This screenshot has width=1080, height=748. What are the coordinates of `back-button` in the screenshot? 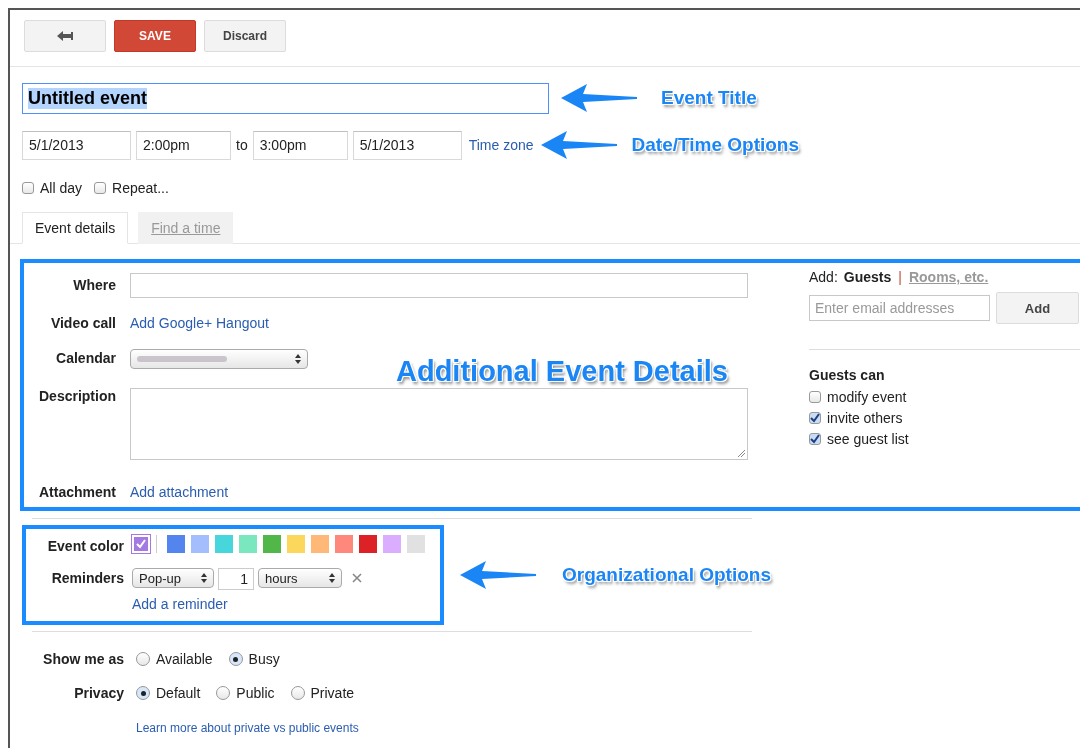 It's located at (65, 36).